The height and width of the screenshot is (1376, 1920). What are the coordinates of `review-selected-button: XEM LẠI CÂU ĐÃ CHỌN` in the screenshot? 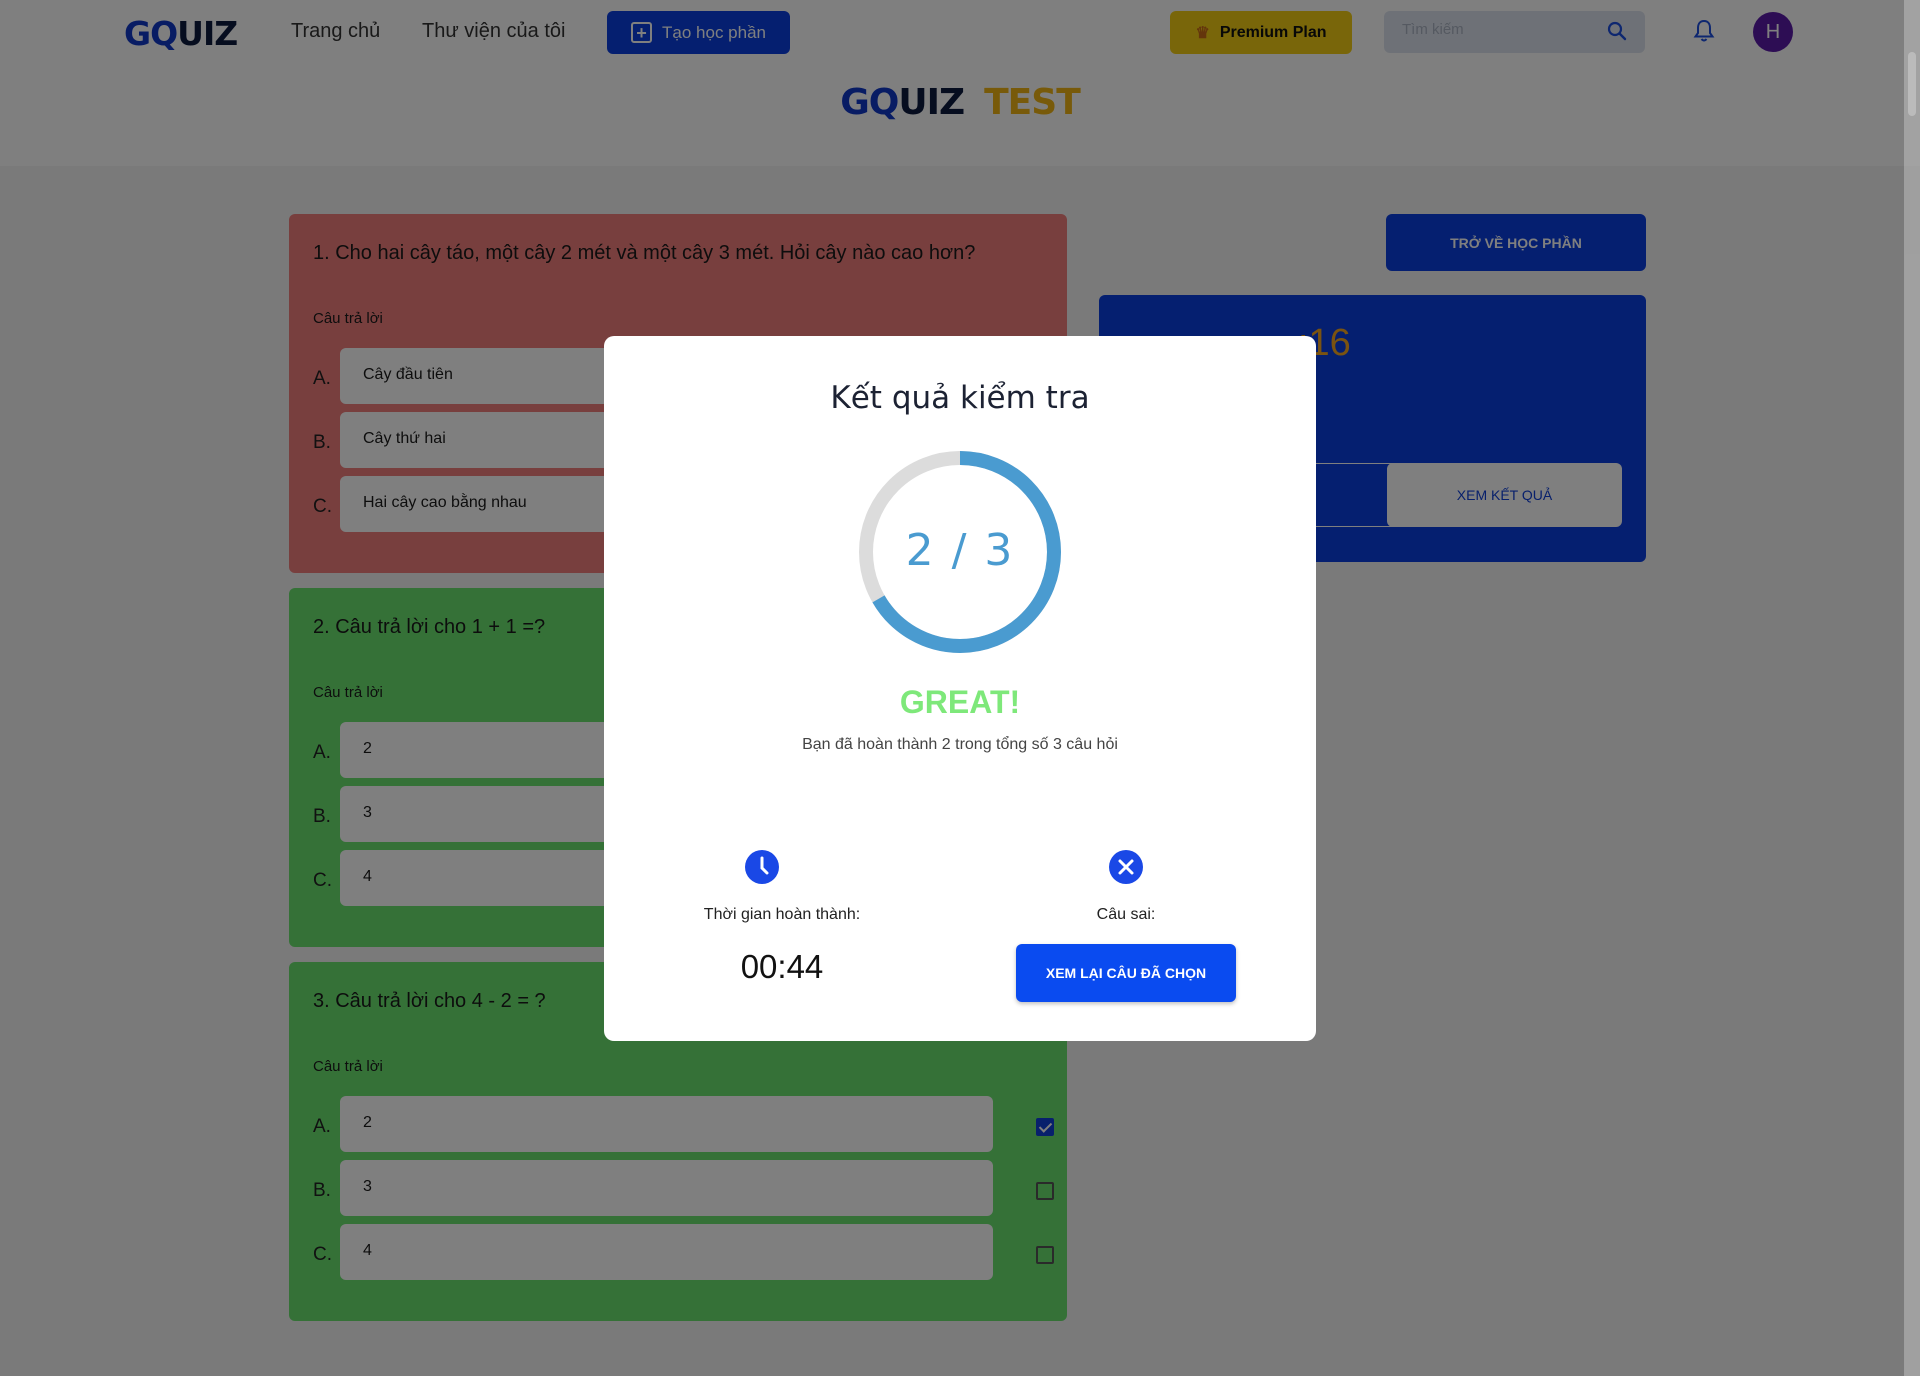 It's located at (1126, 973).